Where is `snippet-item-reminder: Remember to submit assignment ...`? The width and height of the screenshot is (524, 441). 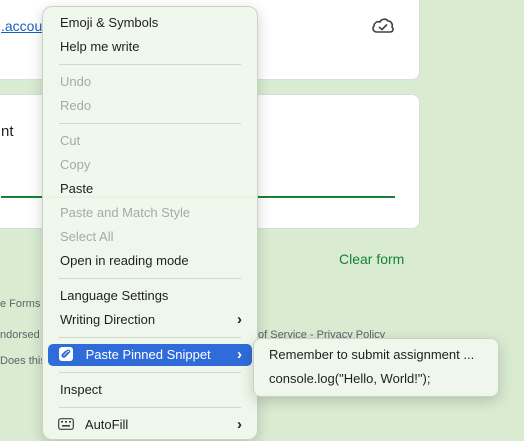 snippet-item-reminder: Remember to submit assignment ... is located at coordinates (376, 355).